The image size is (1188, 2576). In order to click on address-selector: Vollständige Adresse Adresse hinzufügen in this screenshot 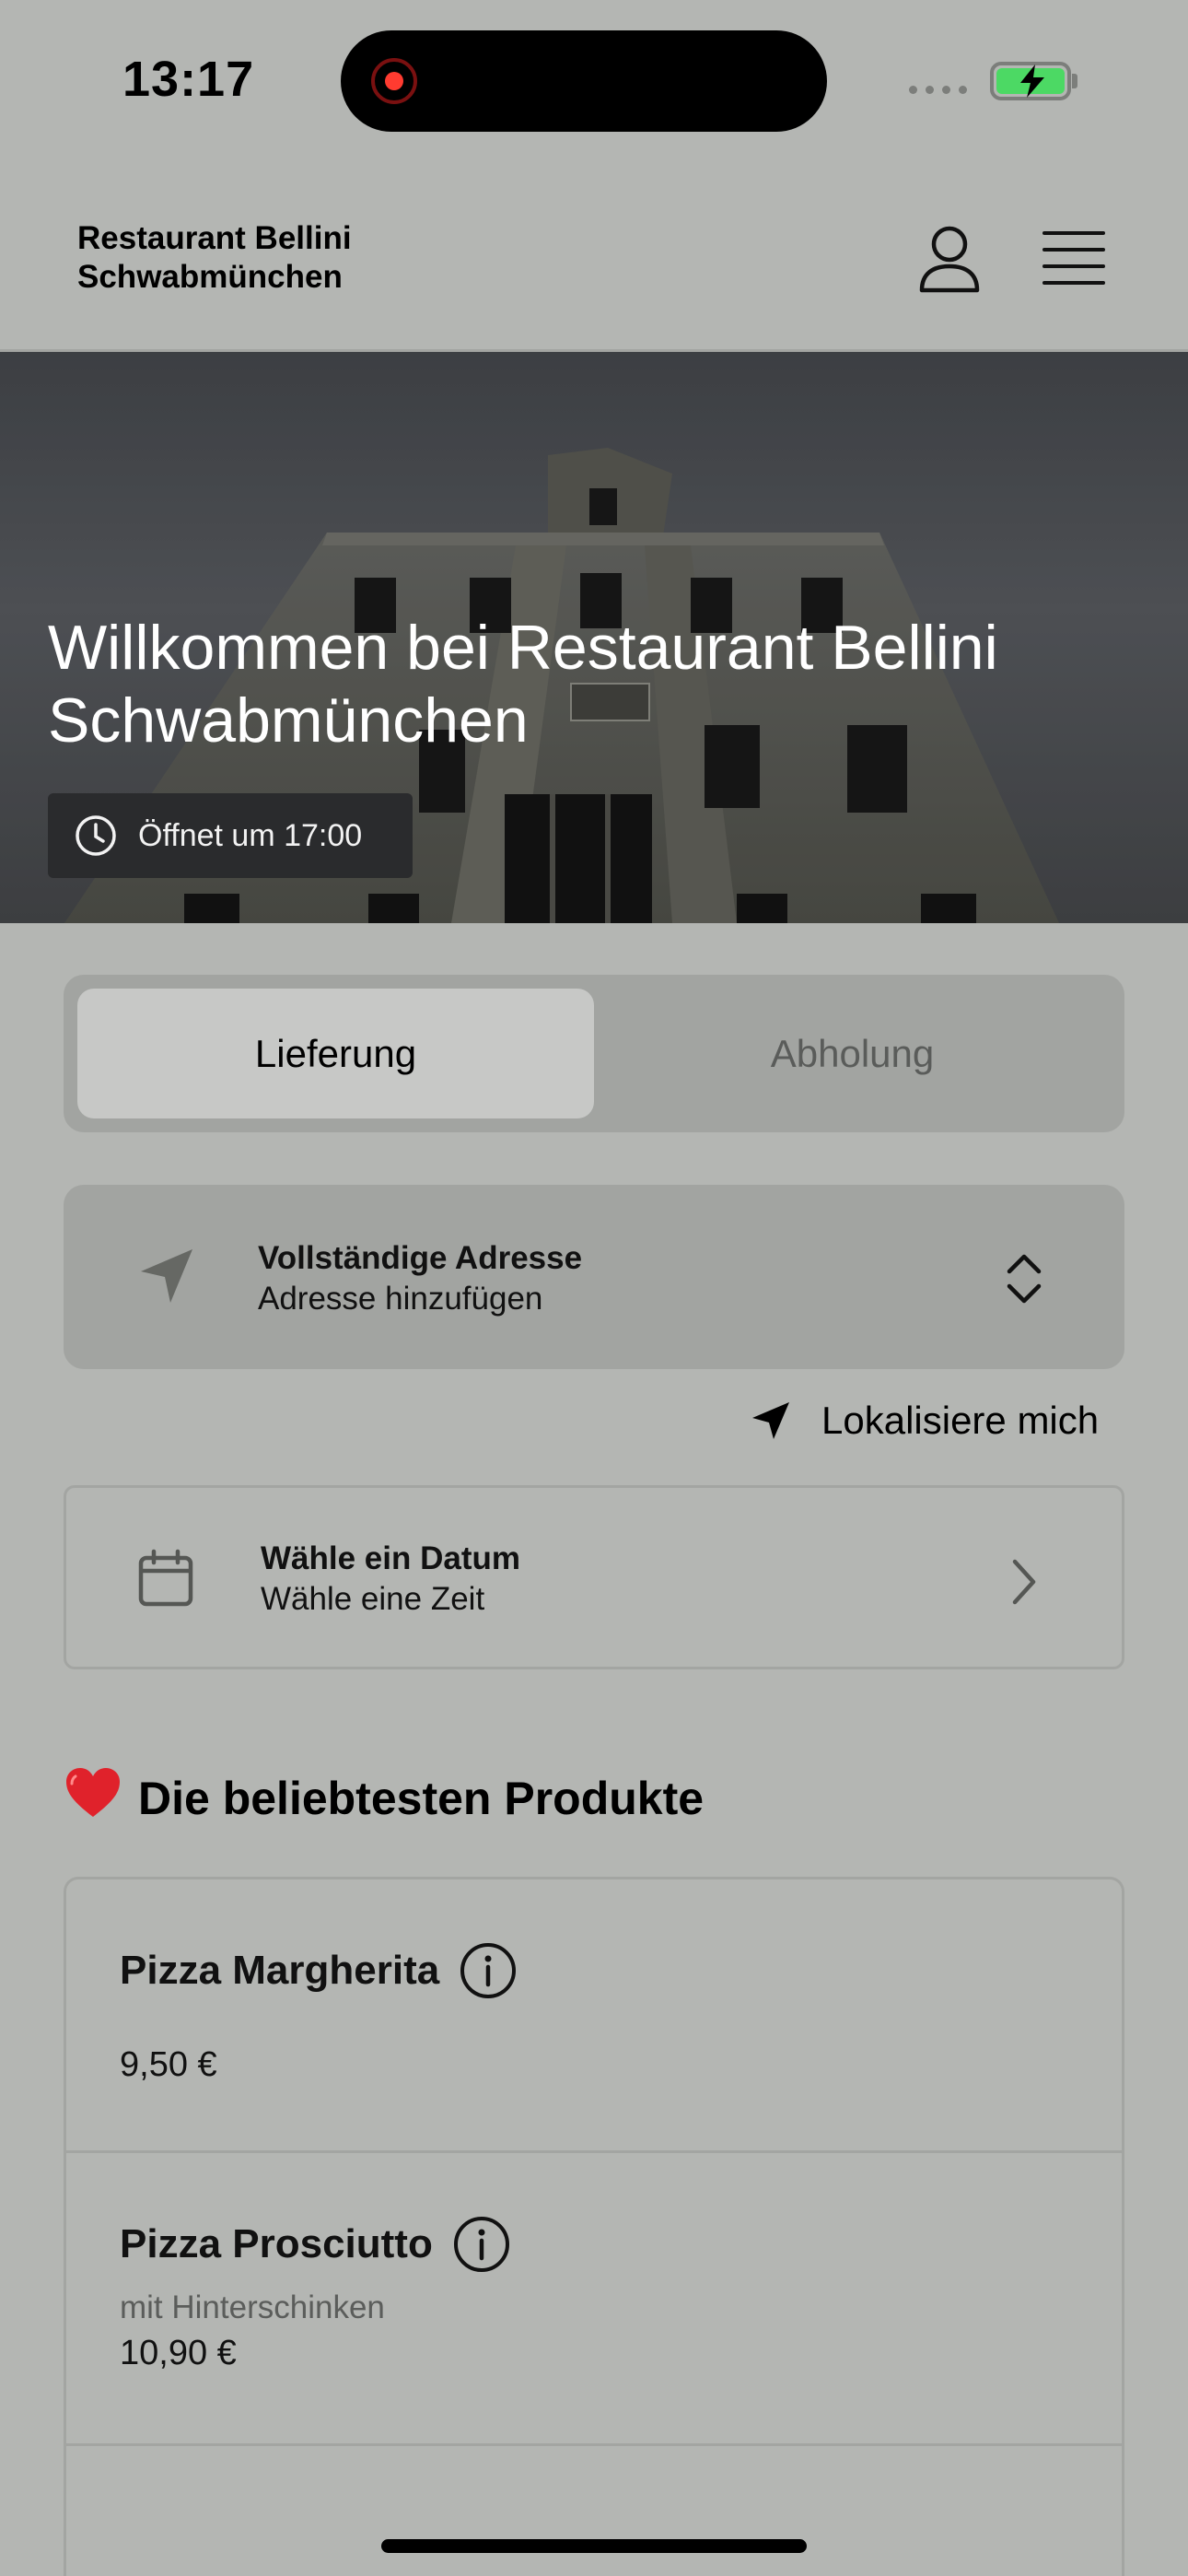, I will do `click(594, 1277)`.